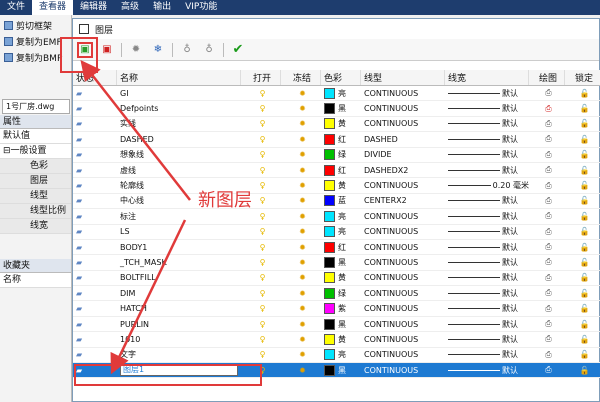  Describe the element at coordinates (209, 50) in the screenshot. I see `all-on-button: ♁` at that location.